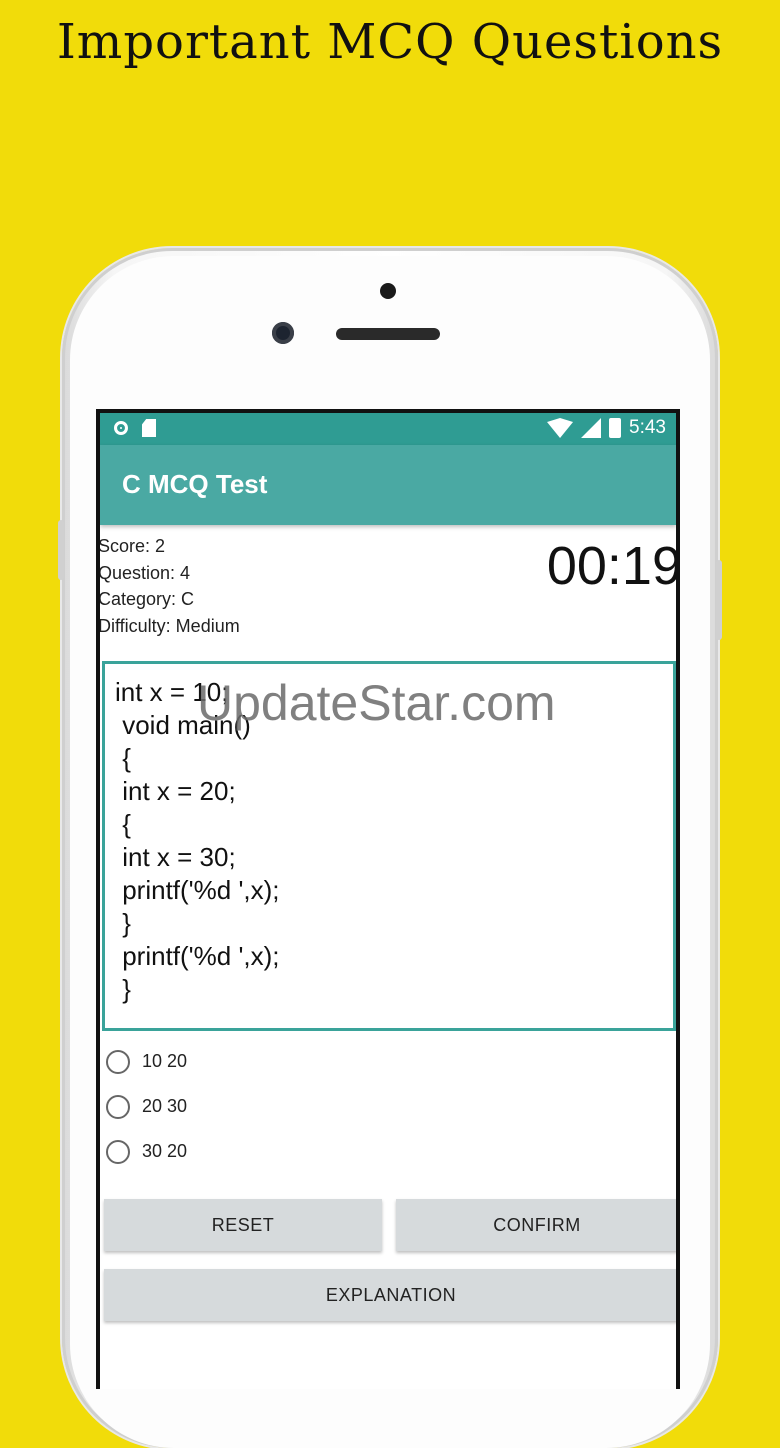  What do you see at coordinates (135, 428) in the screenshot?
I see `status-left` at bounding box center [135, 428].